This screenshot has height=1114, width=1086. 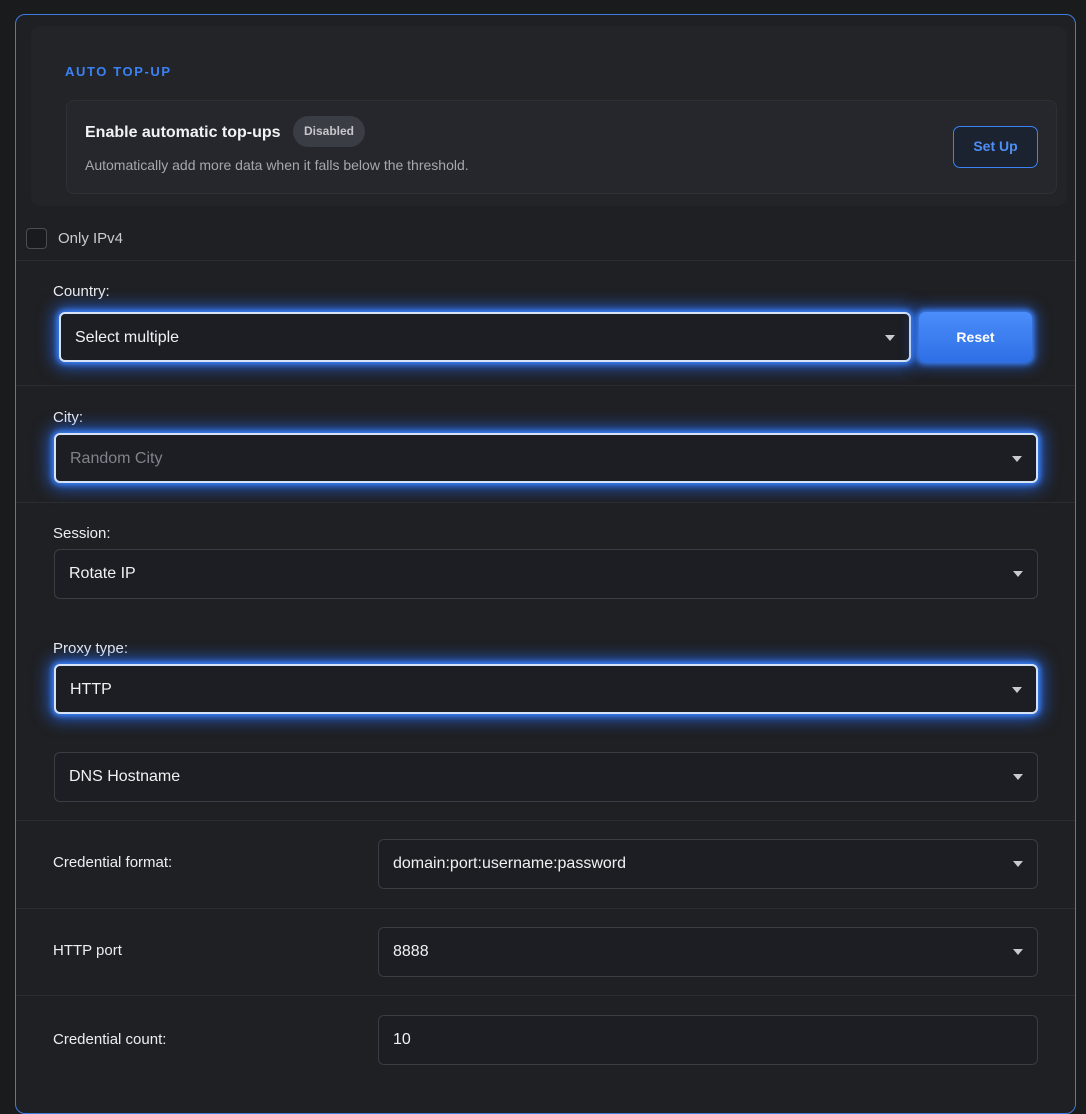 What do you see at coordinates (546, 777) in the screenshot?
I see `dns-select: DNS Hostname` at bounding box center [546, 777].